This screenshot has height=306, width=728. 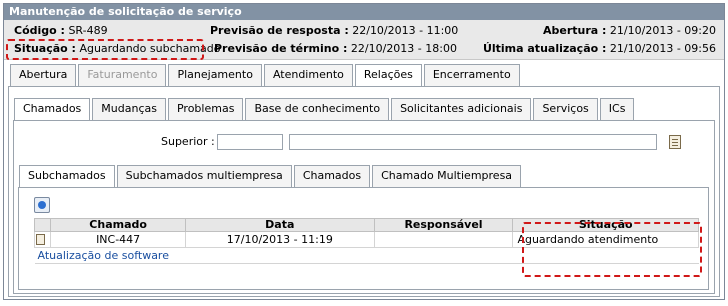 I want to click on tab-faturamento: Faturamento, so click(x=122, y=75).